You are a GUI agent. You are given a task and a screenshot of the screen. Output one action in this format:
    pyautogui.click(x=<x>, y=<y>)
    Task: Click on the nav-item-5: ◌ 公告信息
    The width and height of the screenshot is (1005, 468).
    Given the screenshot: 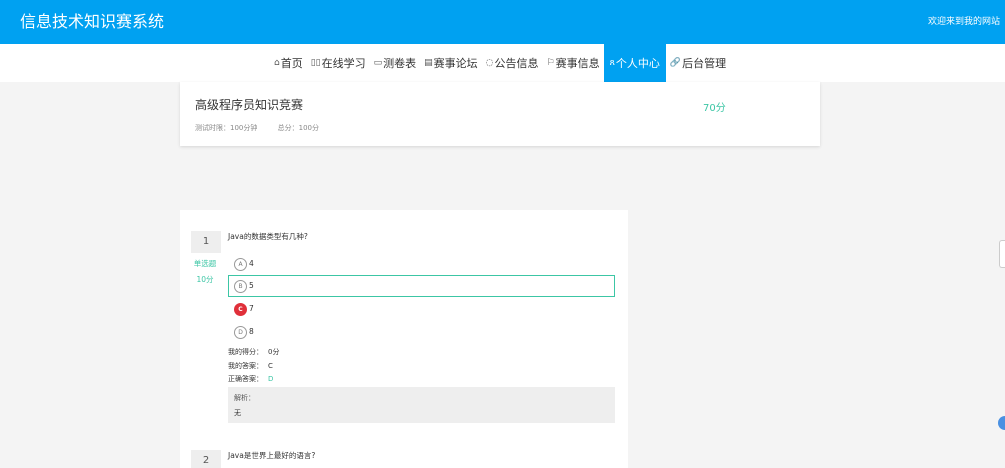 What is the action you would take?
    pyautogui.click(x=512, y=63)
    